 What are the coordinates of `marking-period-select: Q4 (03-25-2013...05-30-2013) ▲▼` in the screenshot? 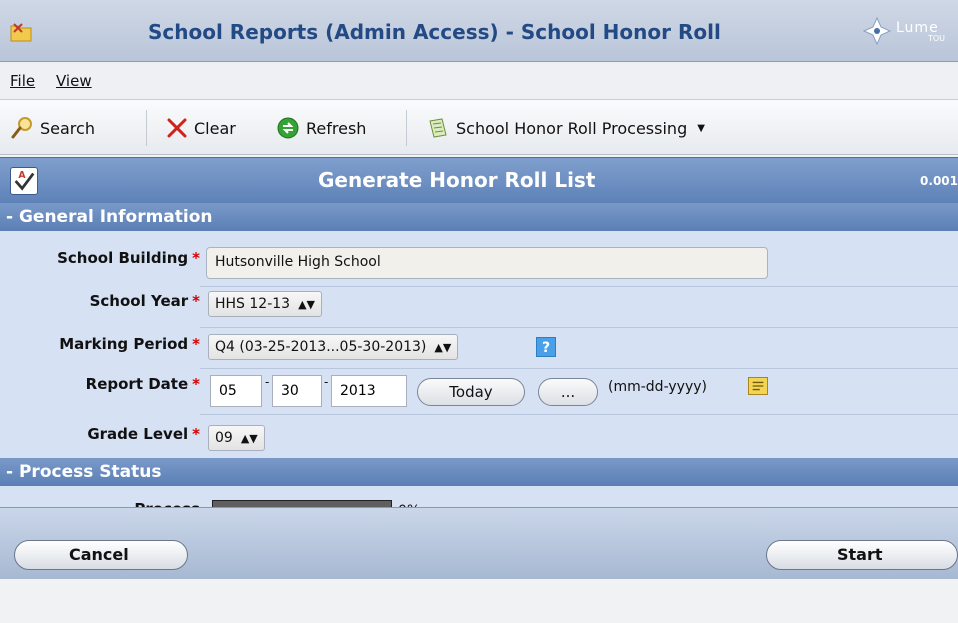 It's located at (333, 347).